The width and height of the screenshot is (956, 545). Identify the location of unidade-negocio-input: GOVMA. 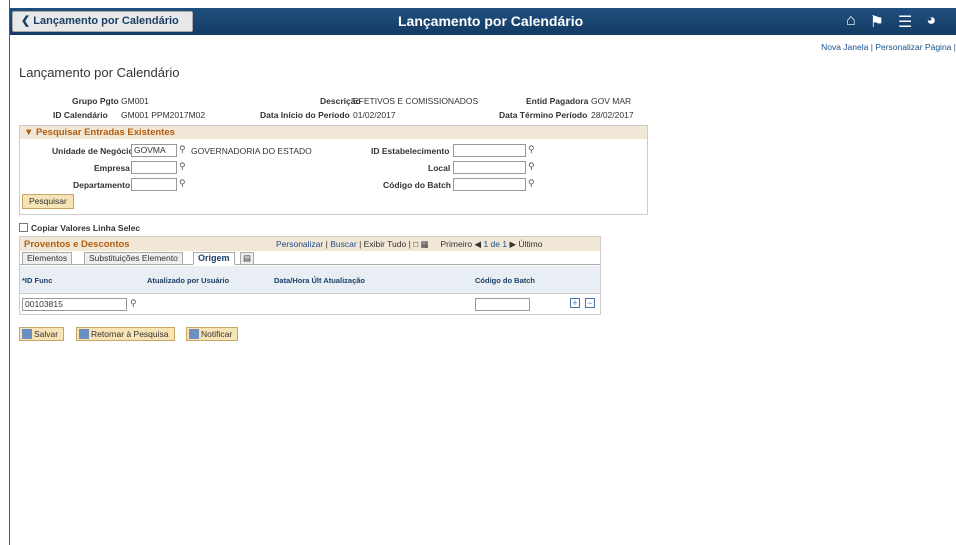
(154, 150).